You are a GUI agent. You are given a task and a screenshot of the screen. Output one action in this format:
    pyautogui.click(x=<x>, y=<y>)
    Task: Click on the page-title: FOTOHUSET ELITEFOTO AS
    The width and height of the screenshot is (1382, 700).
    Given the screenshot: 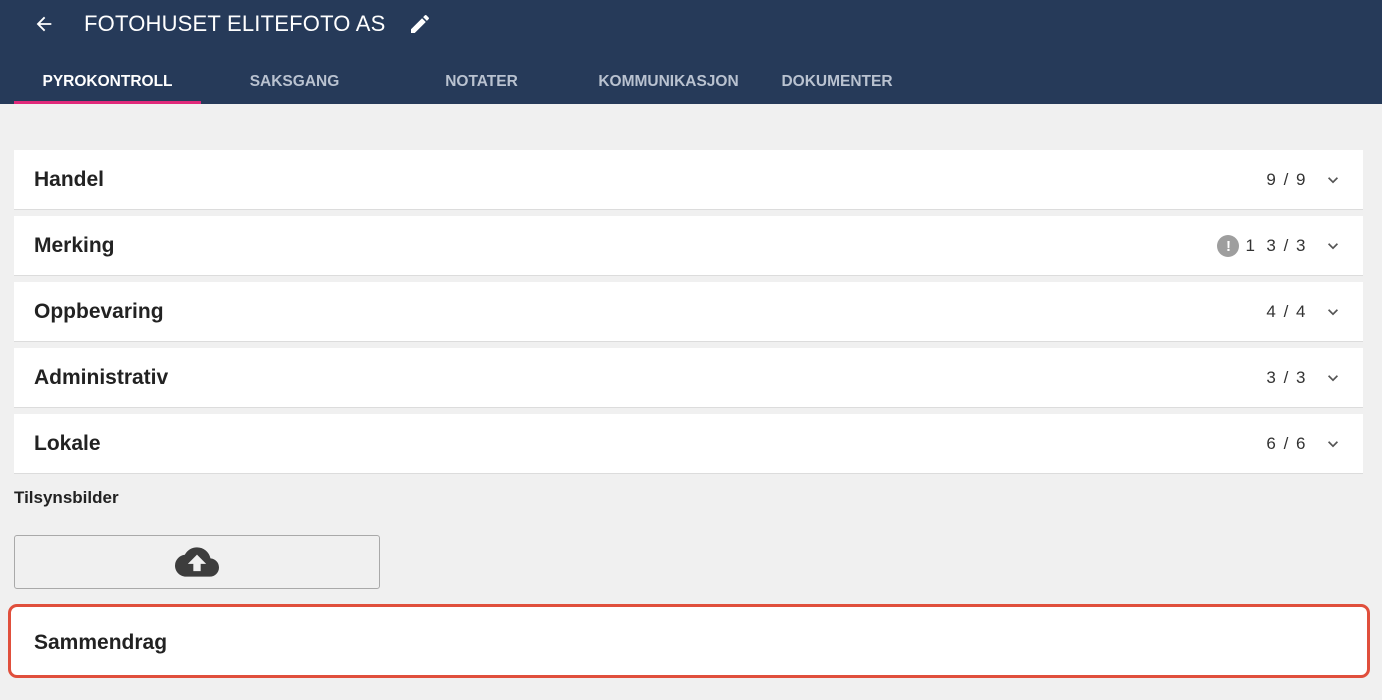 What is the action you would take?
    pyautogui.click(x=235, y=23)
    